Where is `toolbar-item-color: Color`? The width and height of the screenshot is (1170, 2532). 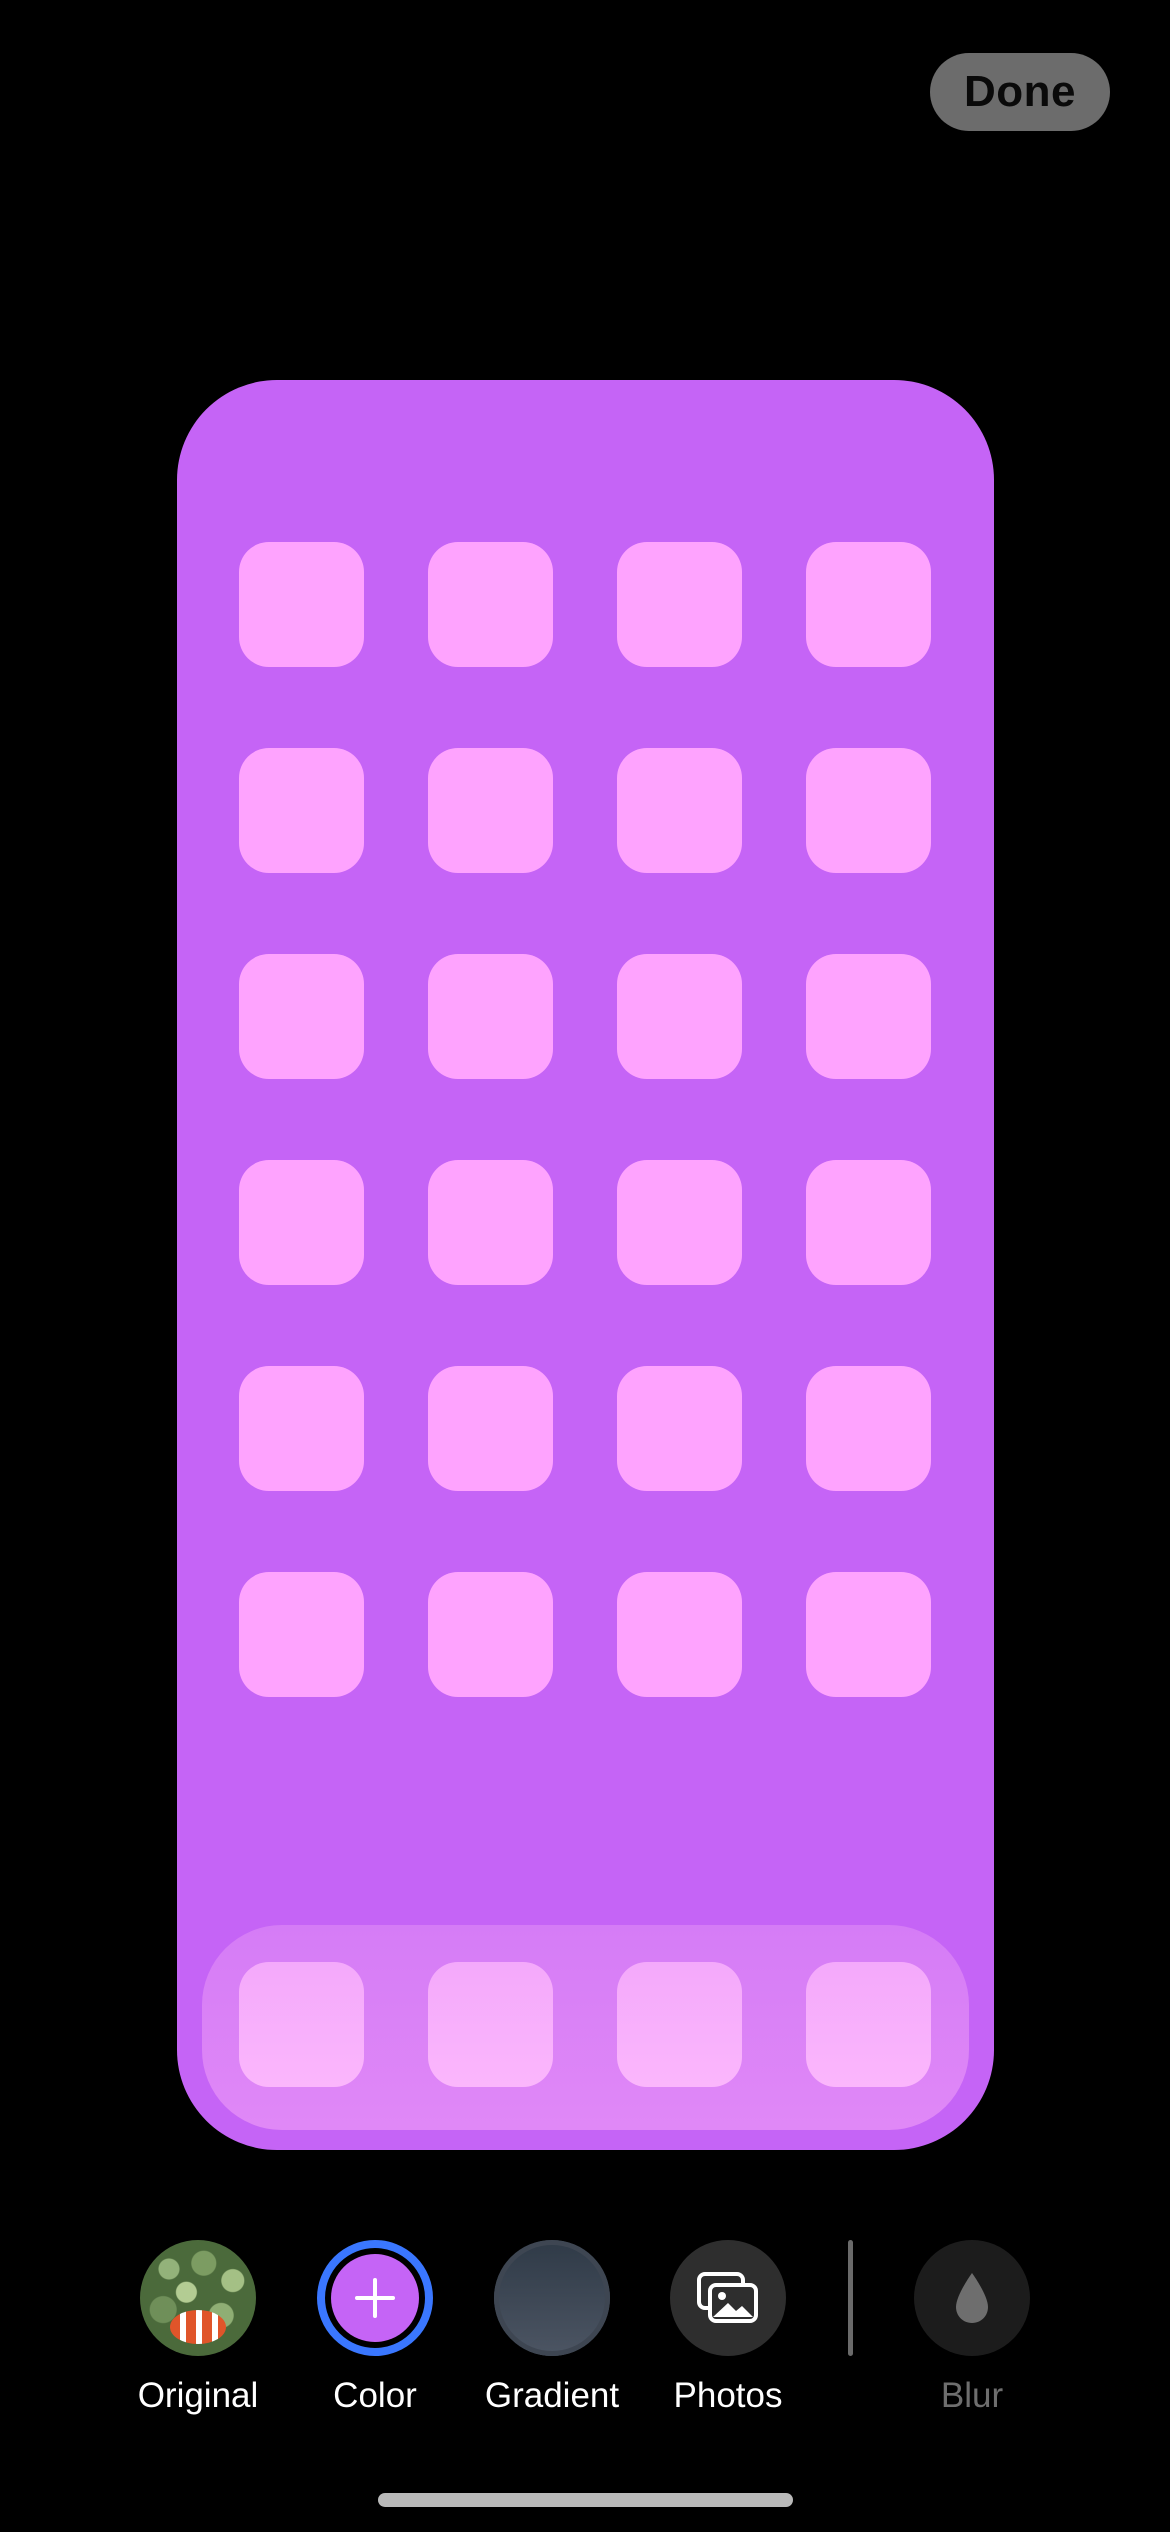
toolbar-item-color: Color is located at coordinates (375, 2328).